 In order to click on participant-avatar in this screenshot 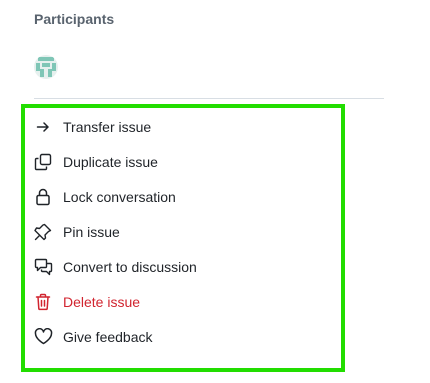, I will do `click(46, 67)`.